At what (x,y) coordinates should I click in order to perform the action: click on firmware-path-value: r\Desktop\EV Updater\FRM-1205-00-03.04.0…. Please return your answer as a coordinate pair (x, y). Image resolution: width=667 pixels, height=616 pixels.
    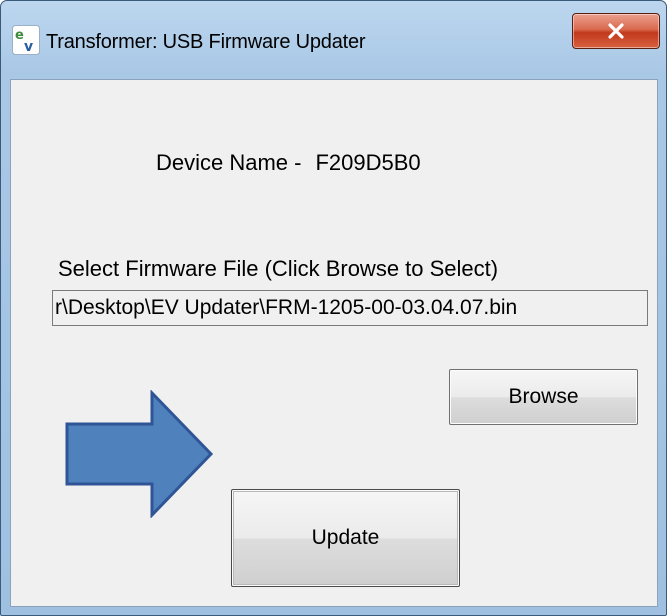
    Looking at the image, I should click on (286, 307).